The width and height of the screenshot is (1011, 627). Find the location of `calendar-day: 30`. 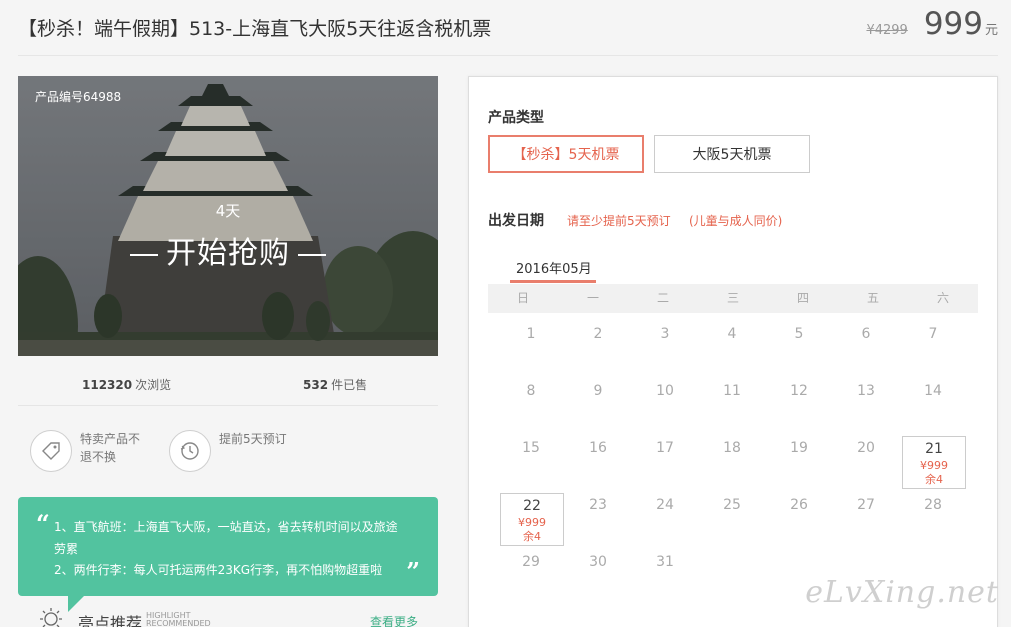

calendar-day: 30 is located at coordinates (598, 562).